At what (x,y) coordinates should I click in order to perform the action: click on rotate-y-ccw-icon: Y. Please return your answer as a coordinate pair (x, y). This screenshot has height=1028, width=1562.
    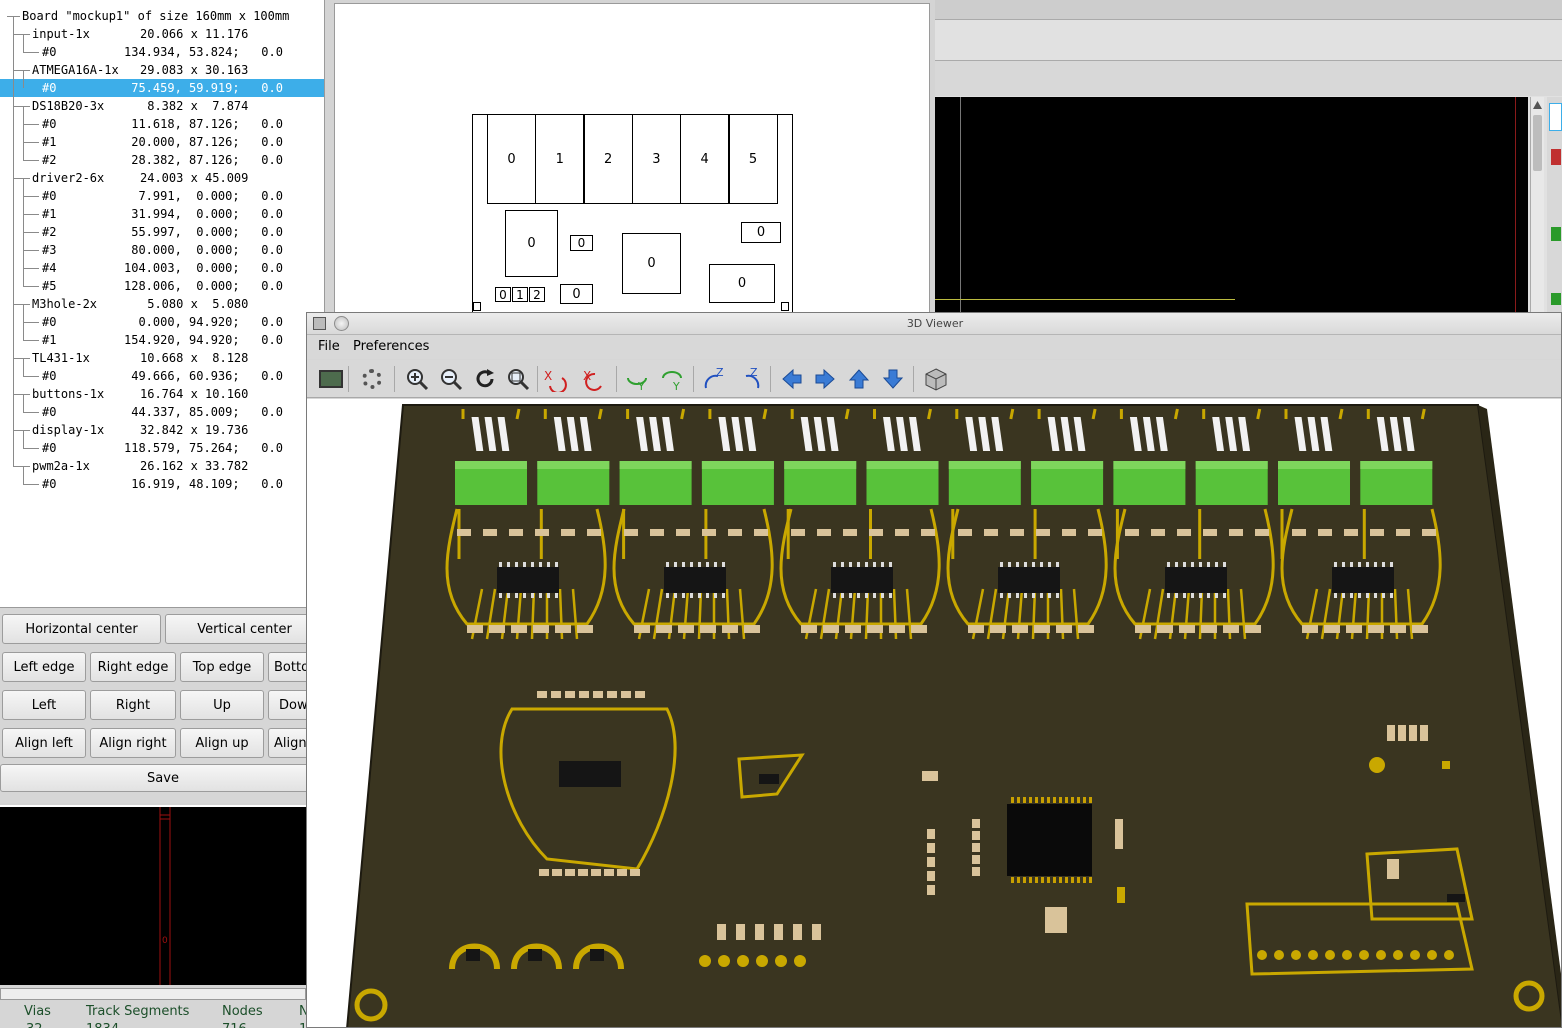
    Looking at the image, I should click on (672, 379).